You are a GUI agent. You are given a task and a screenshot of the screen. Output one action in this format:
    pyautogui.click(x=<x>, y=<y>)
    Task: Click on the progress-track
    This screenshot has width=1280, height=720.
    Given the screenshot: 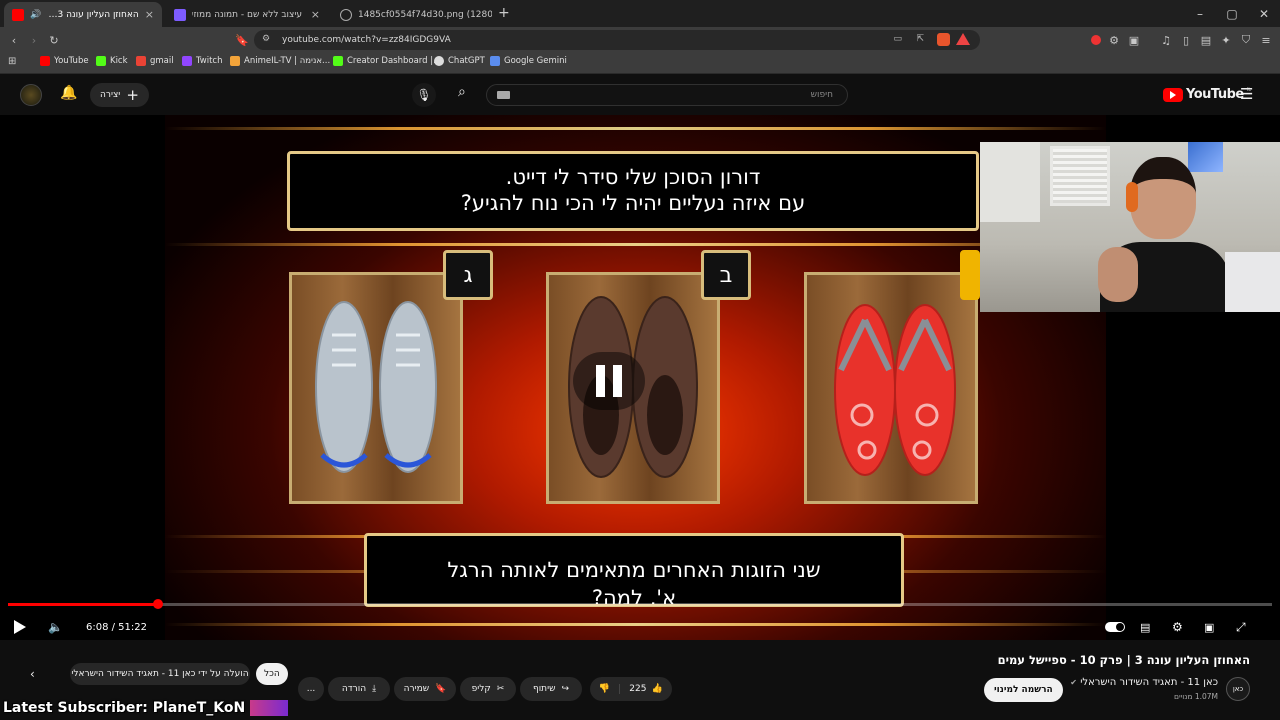 What is the action you would take?
    pyautogui.click(x=640, y=604)
    